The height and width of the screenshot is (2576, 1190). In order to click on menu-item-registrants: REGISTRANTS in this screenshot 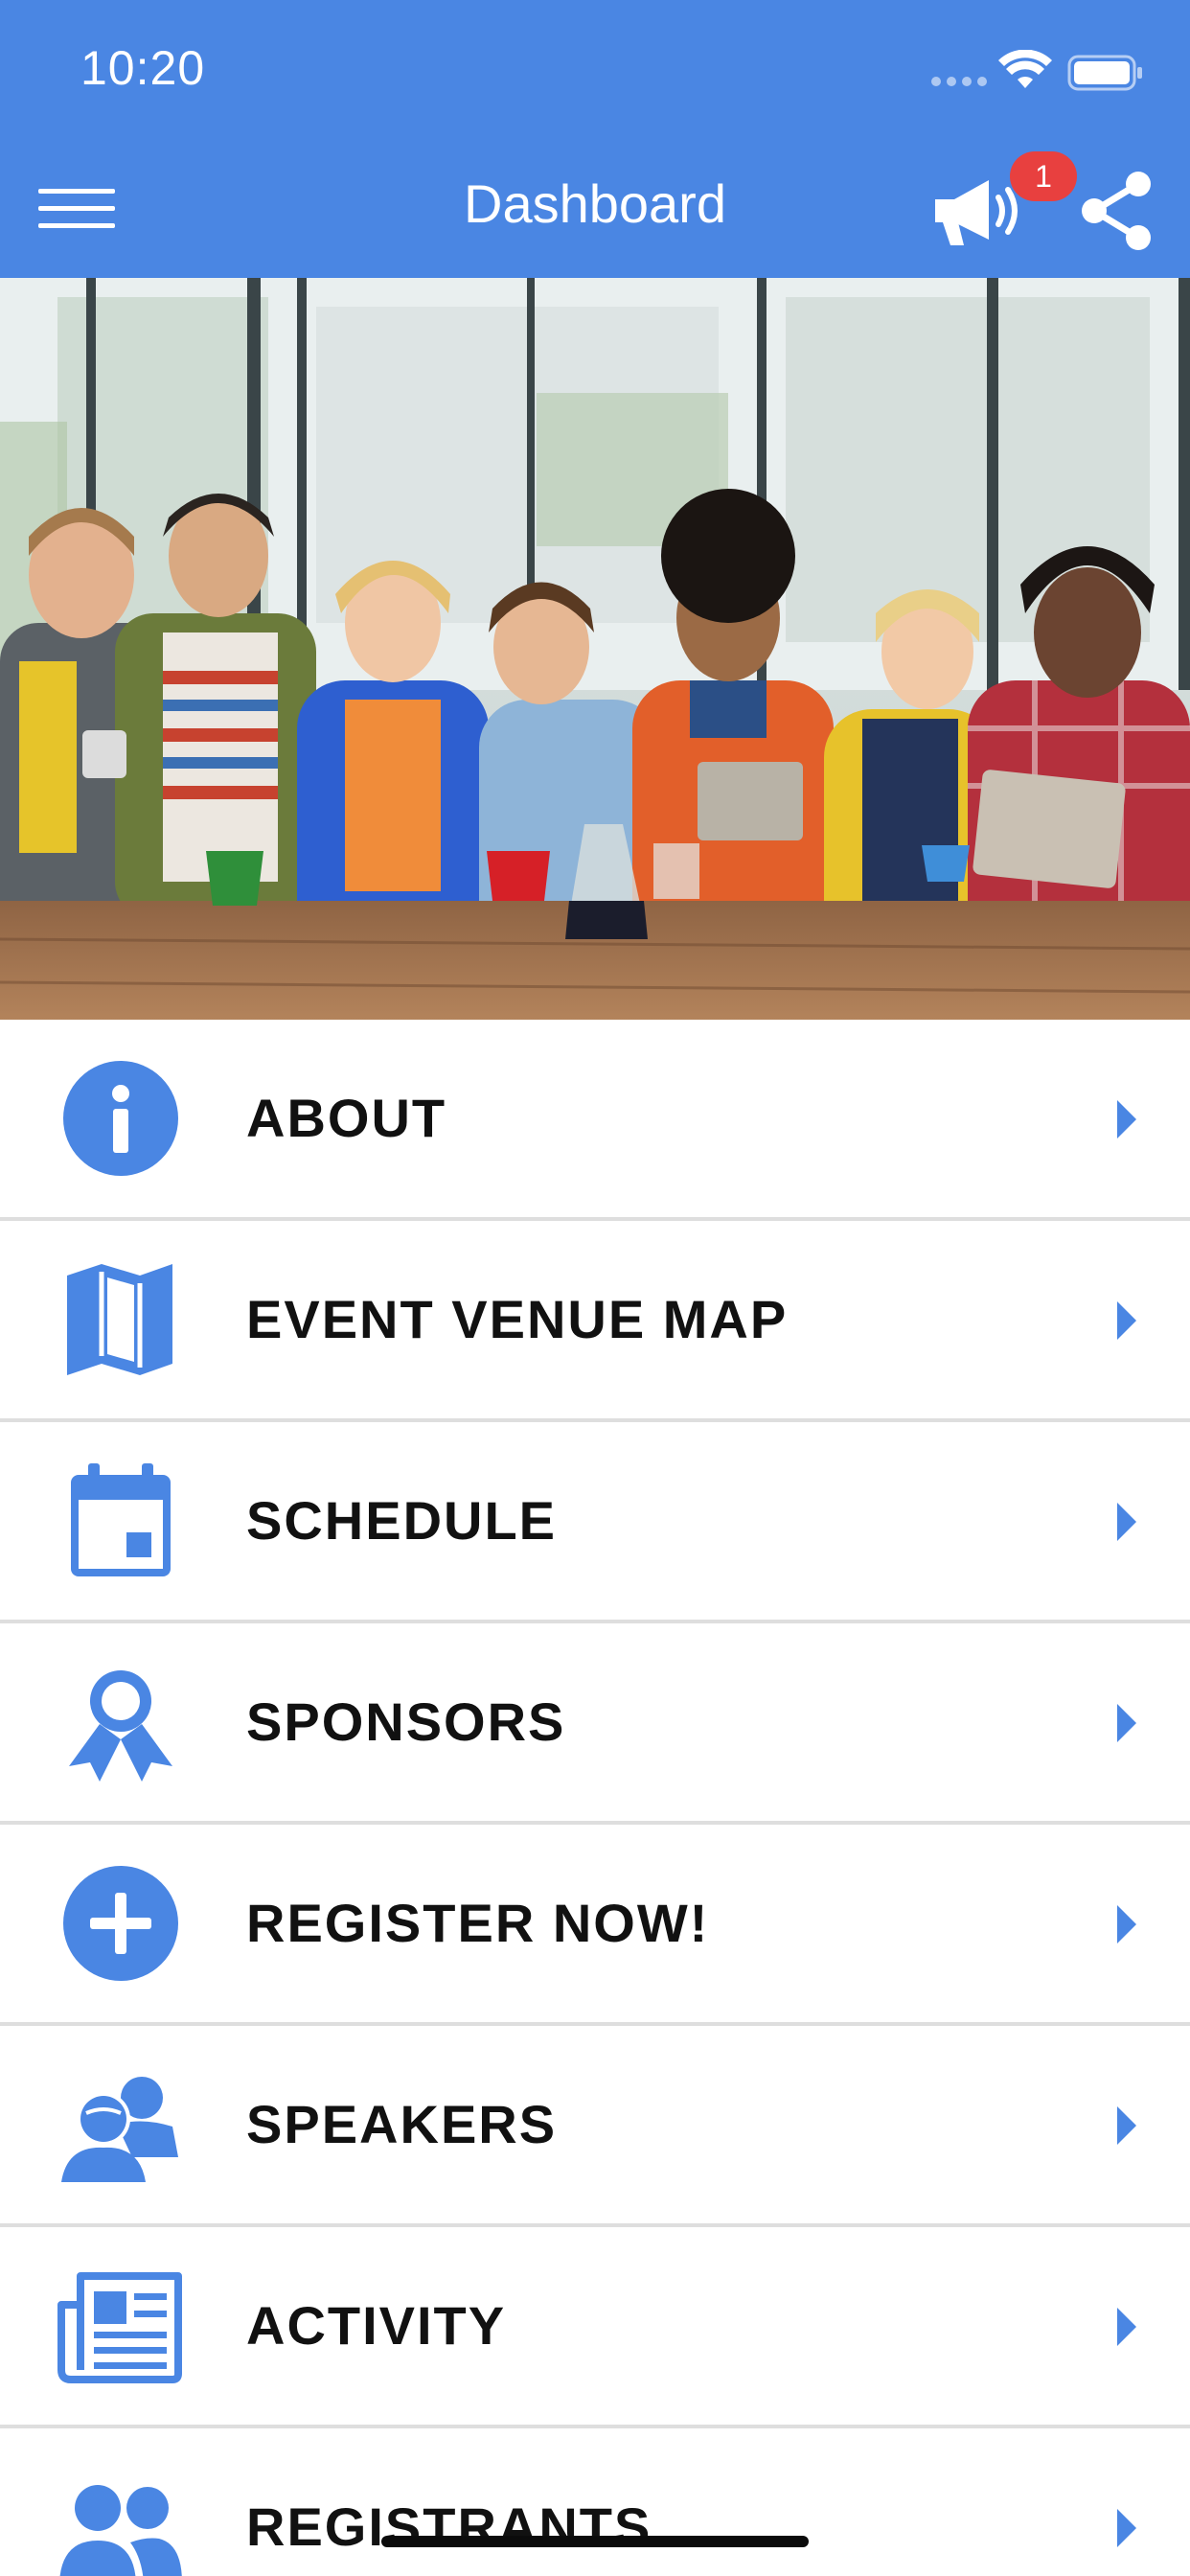, I will do `click(595, 2502)`.